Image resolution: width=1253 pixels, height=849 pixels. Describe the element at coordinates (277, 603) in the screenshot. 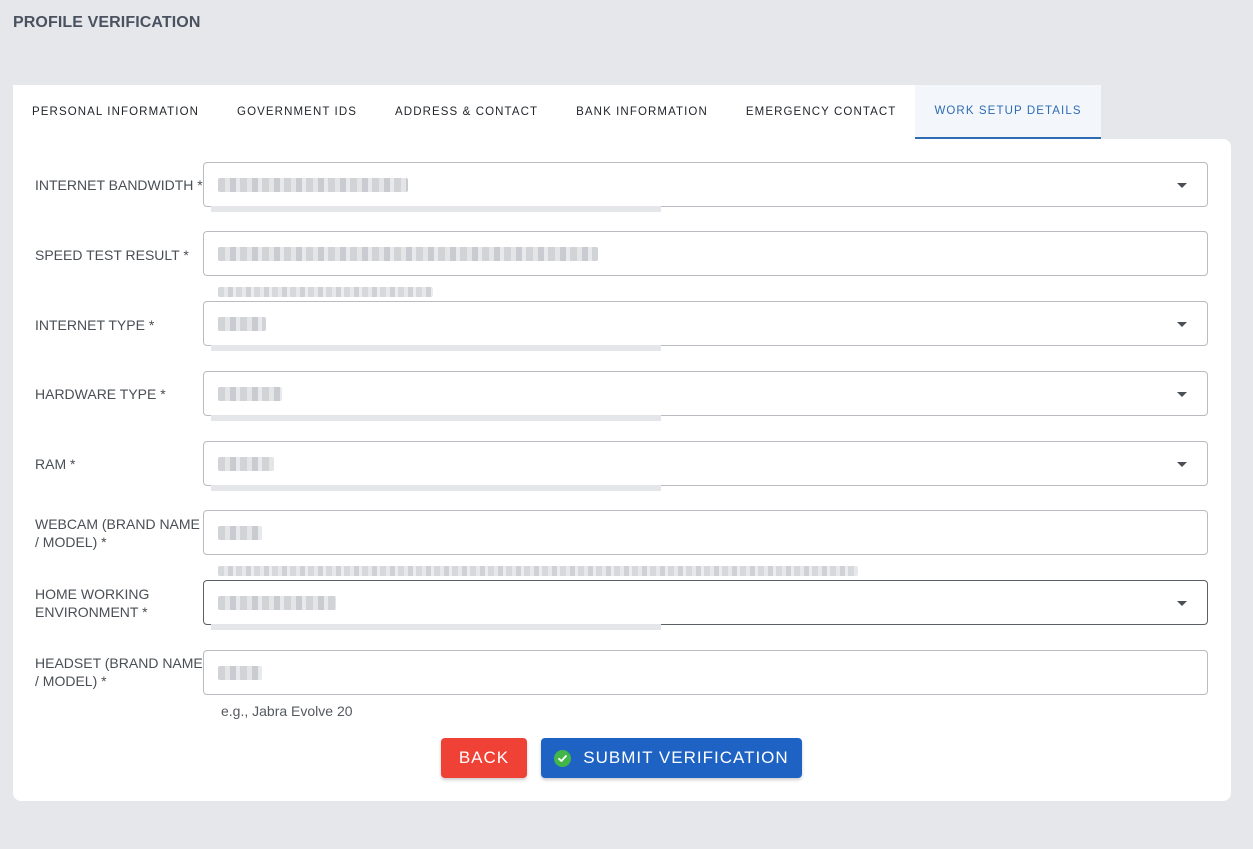

I see `home-working-environment-value` at that location.